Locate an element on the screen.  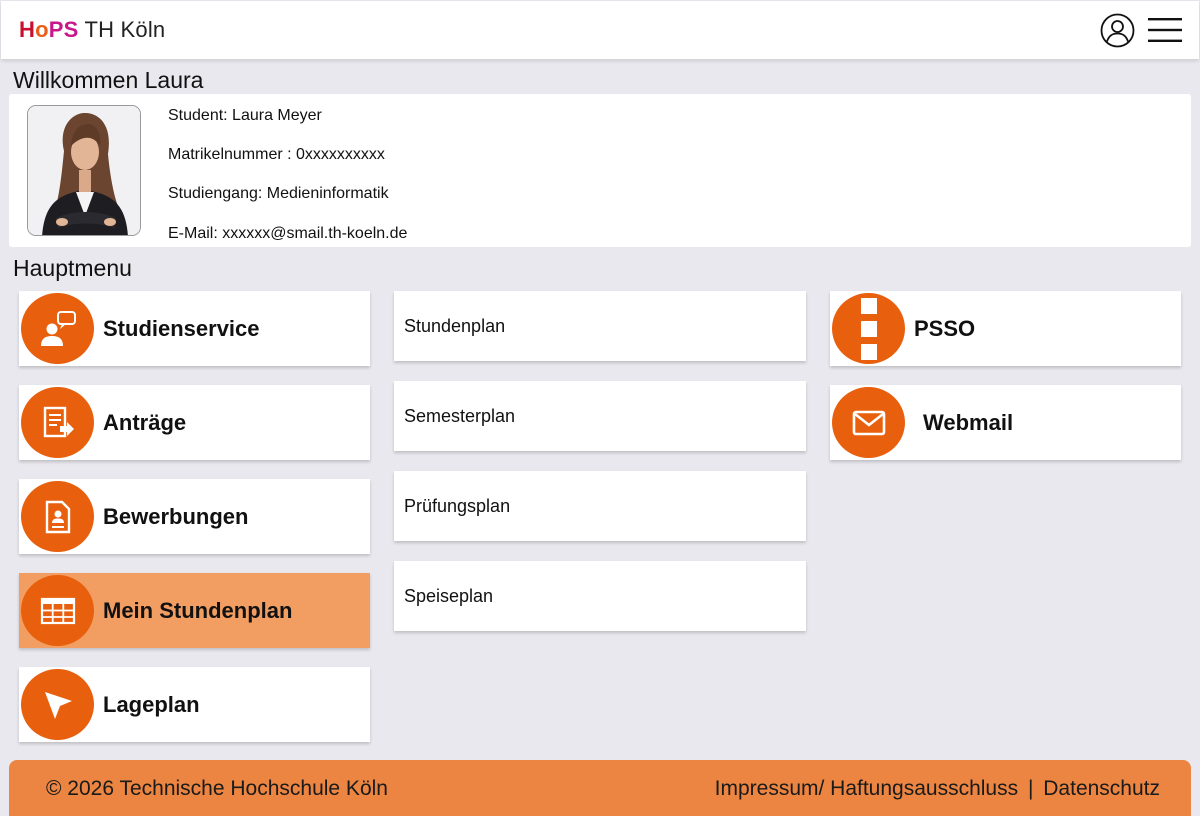
antraege-icon is located at coordinates (57, 422).